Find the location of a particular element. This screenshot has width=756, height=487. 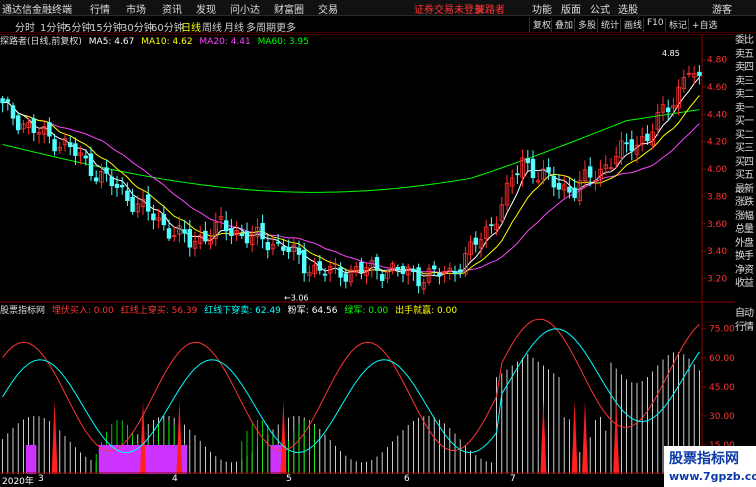

menu-formula: 公式 is located at coordinates (600, 8).